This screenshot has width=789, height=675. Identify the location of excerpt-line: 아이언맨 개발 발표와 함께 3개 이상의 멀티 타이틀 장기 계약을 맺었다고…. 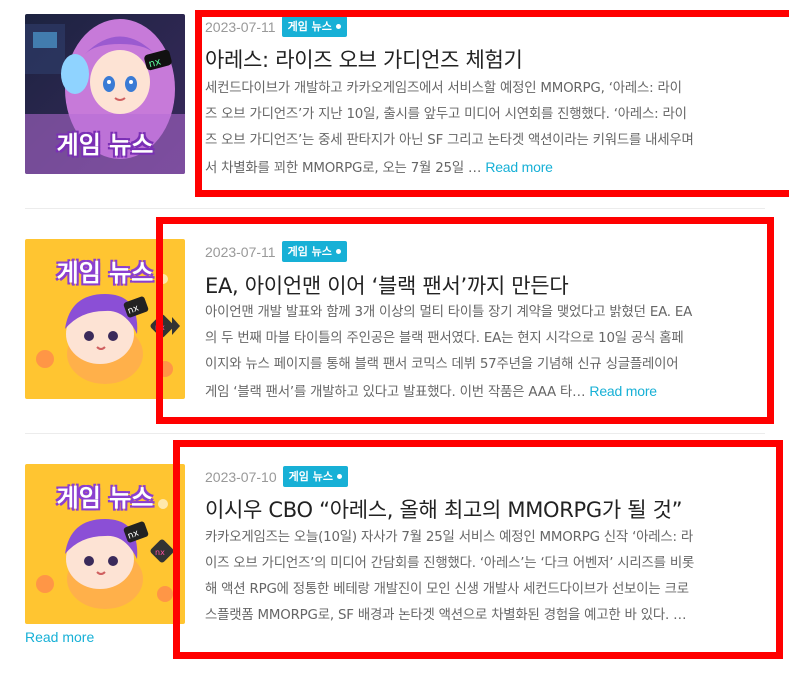
(449, 312).